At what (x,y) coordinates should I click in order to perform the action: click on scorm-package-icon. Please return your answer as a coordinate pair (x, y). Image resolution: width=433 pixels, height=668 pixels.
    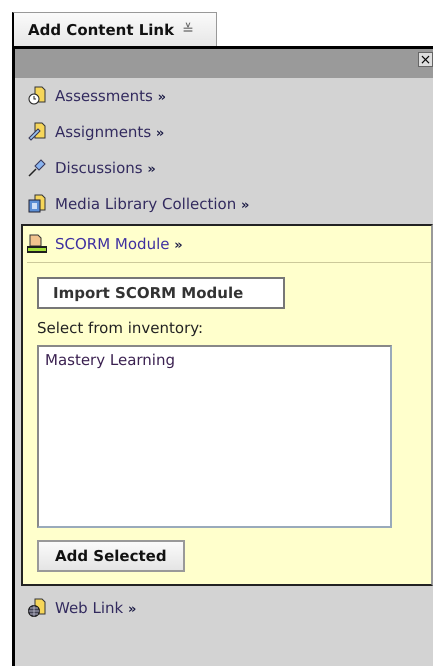
    Looking at the image, I should click on (37, 244).